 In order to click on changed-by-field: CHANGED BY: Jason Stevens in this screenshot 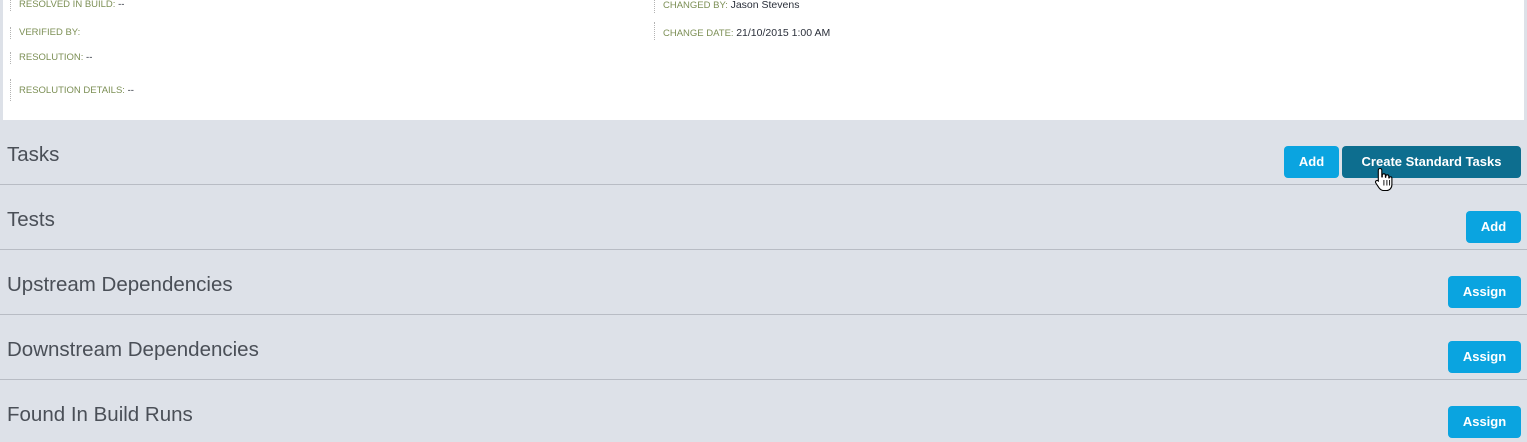, I will do `click(726, 6)`.